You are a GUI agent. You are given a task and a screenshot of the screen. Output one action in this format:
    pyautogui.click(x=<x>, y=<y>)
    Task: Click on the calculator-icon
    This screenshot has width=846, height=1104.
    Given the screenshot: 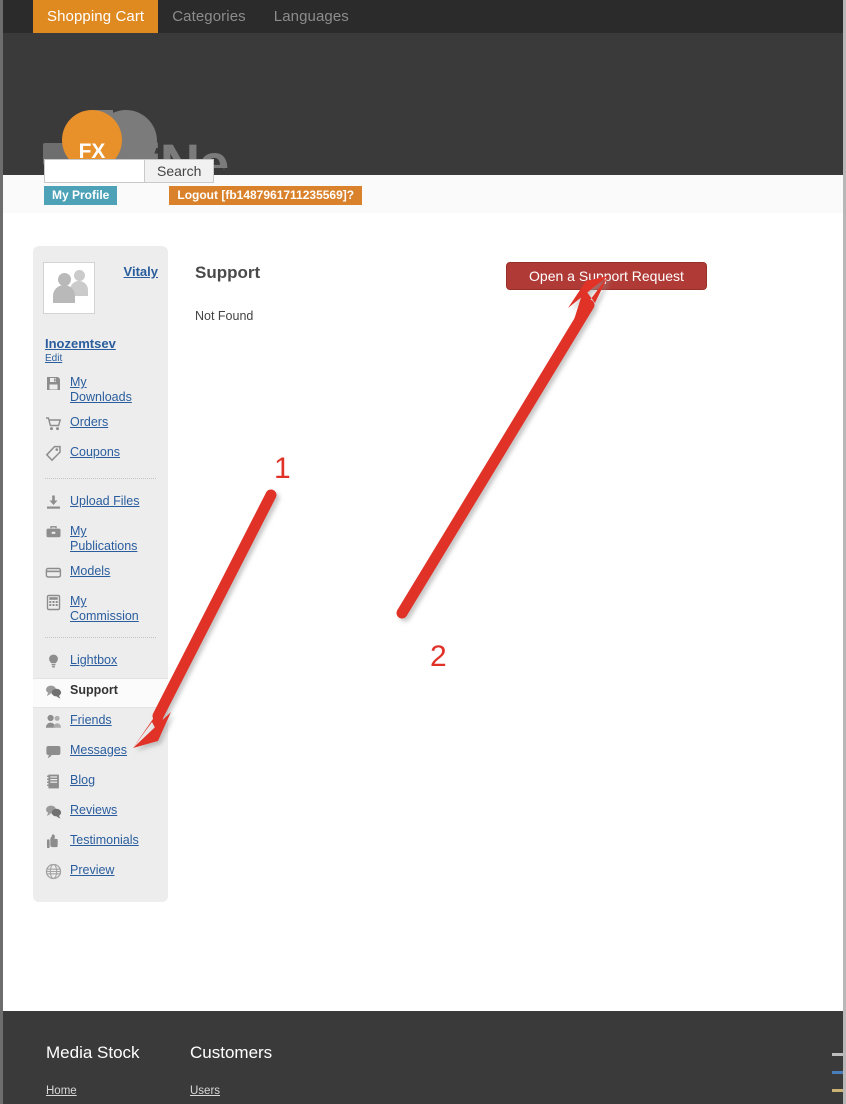 What is the action you would take?
    pyautogui.click(x=53, y=602)
    